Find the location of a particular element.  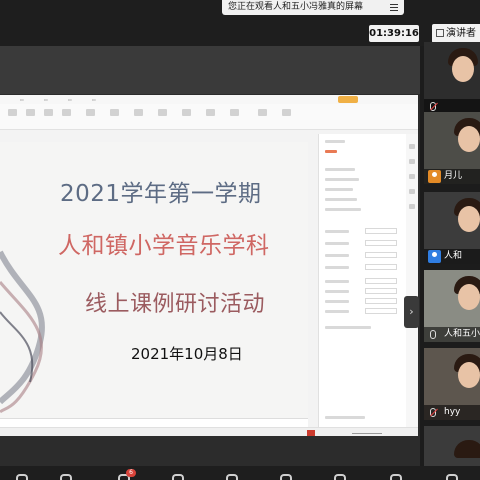

ink-brush-artwork is located at coordinates (22, 332).